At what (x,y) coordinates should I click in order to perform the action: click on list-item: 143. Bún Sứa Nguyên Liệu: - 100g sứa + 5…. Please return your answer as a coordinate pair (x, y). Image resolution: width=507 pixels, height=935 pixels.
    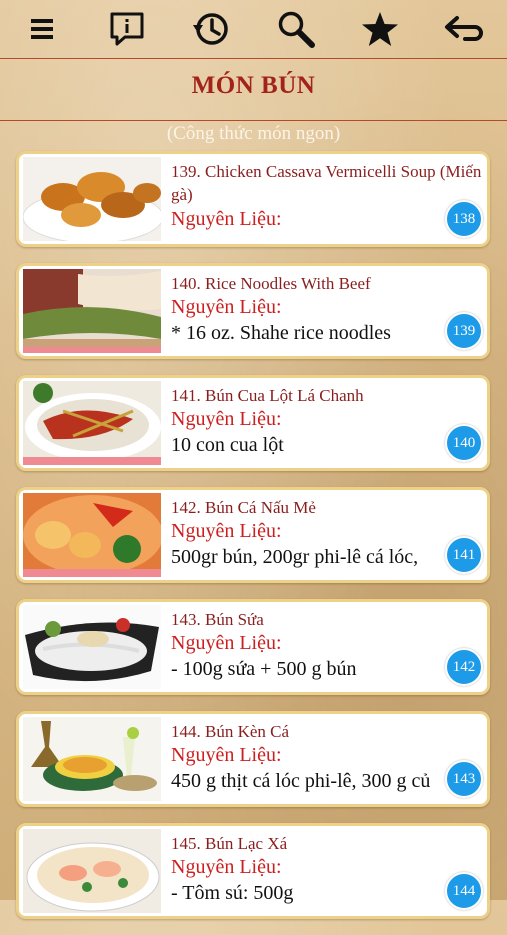
    Looking at the image, I should click on (253, 647).